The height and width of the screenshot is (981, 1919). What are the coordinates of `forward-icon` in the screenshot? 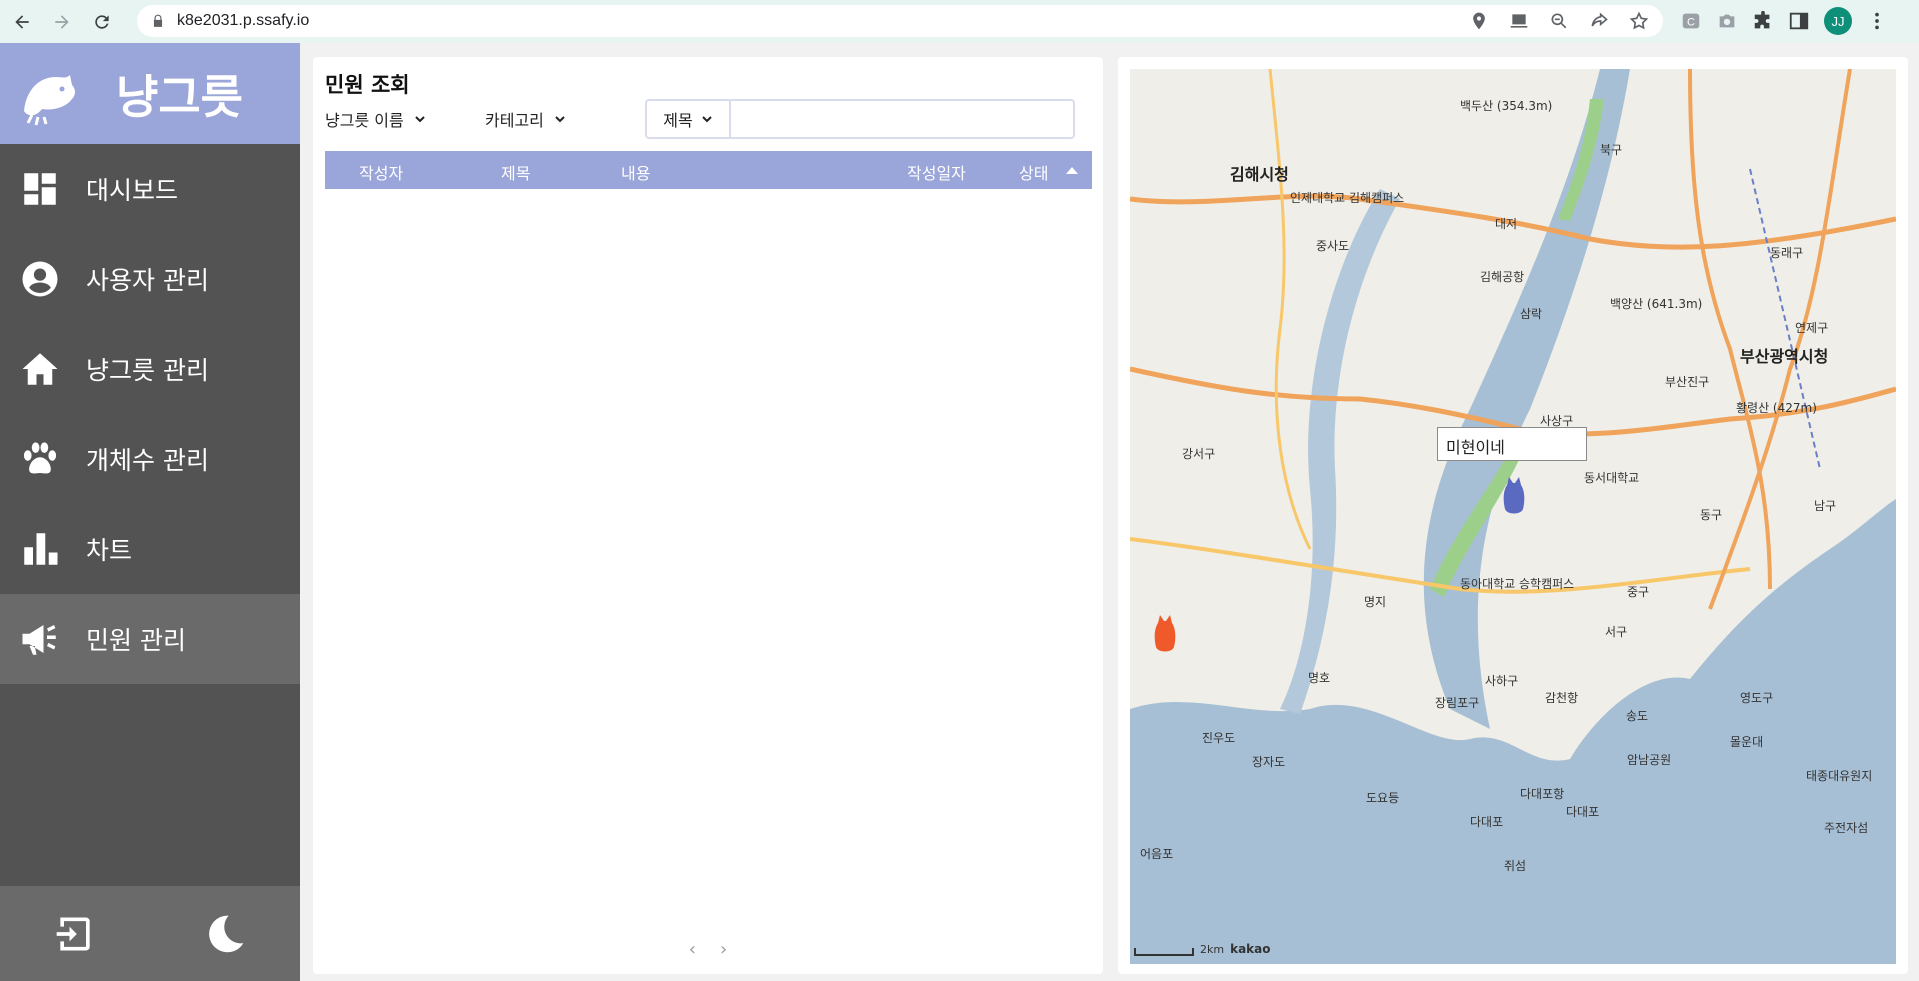 It's located at (62, 22).